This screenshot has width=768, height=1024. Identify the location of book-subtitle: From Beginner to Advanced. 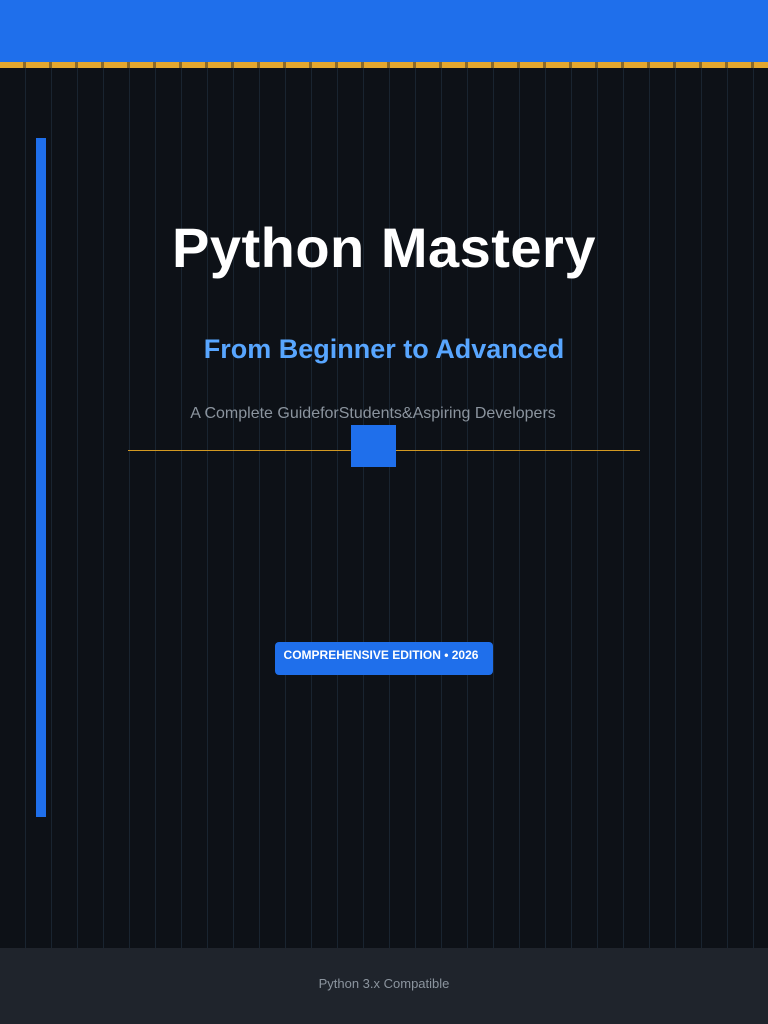
(384, 349).